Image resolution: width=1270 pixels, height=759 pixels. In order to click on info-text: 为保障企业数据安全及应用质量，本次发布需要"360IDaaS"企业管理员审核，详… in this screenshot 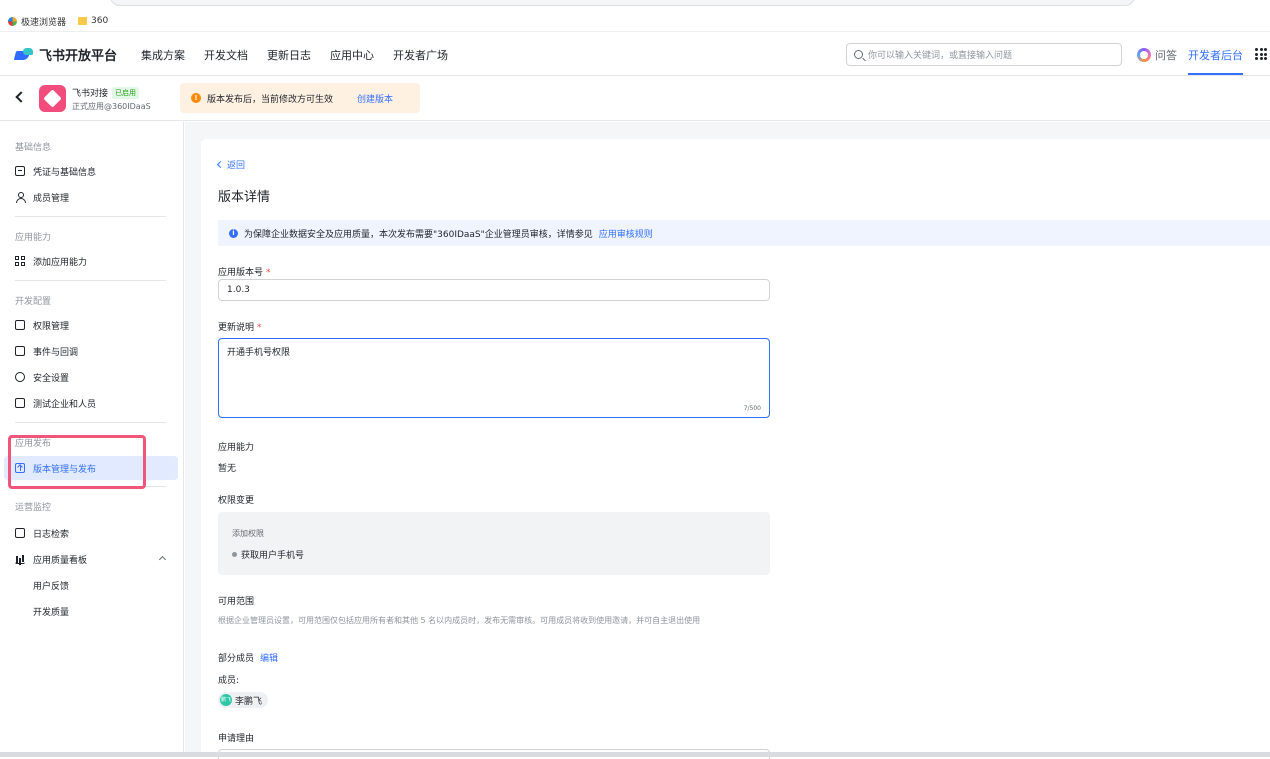, I will do `click(418, 234)`.